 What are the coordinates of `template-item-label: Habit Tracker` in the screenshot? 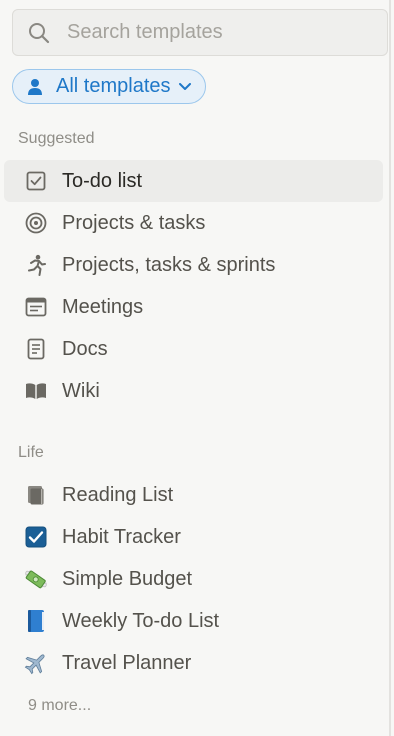 It's located at (121, 536).